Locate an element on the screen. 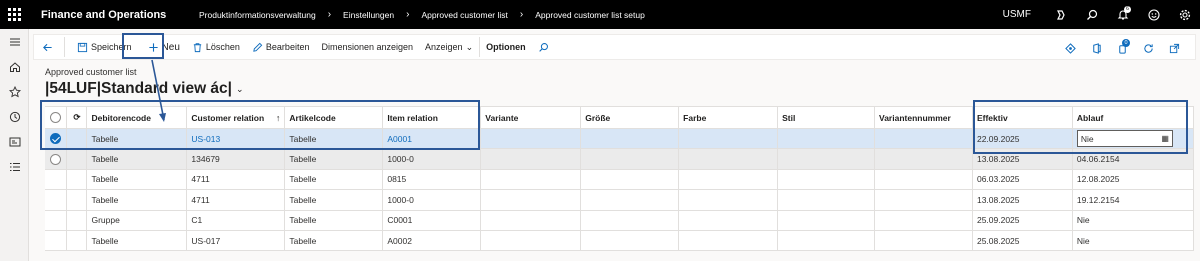 The height and width of the screenshot is (261, 1200). save-button: Speichern is located at coordinates (104, 47).